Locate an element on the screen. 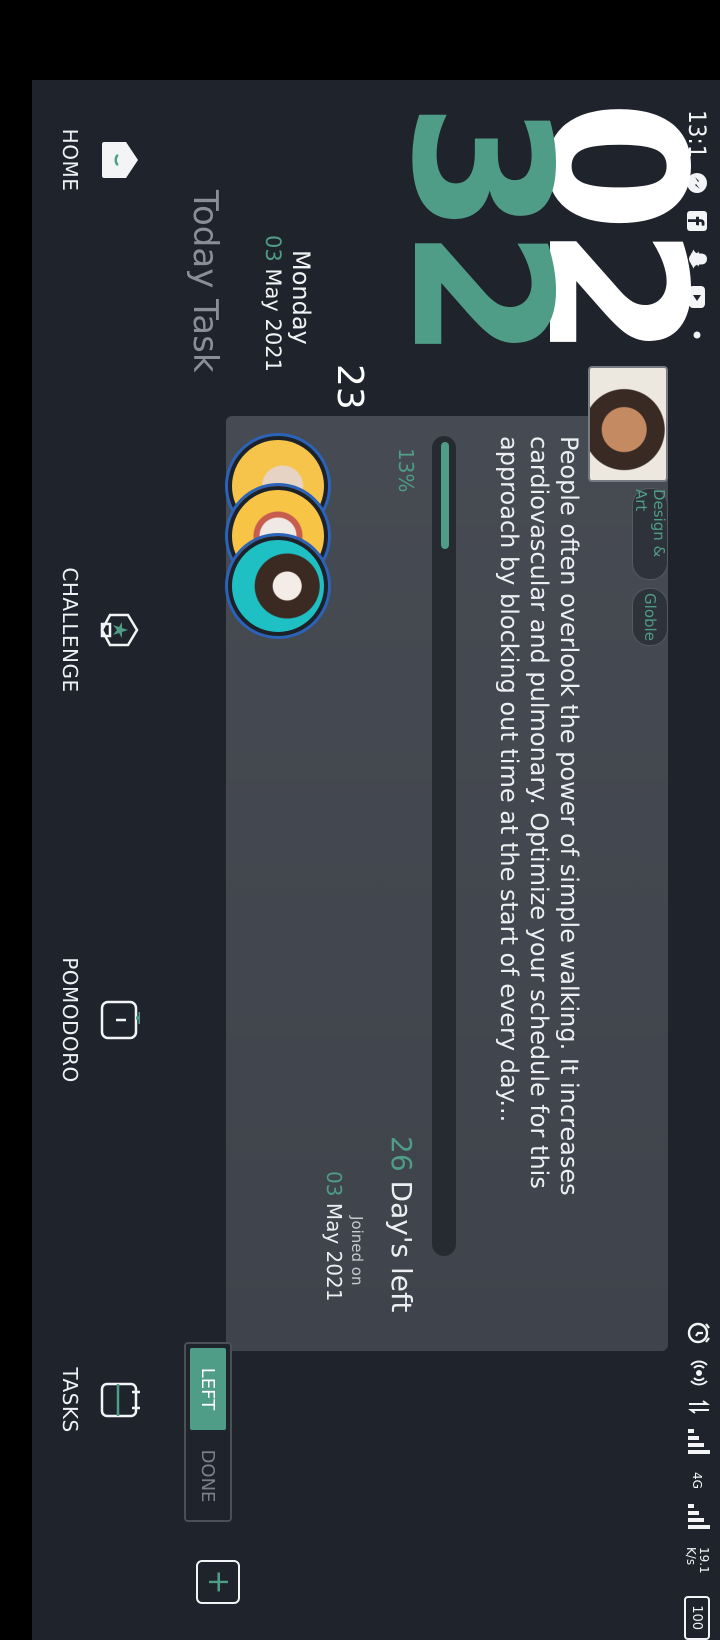 The image size is (720, 1640). nav-home-label: HOME is located at coordinates (70, 160).